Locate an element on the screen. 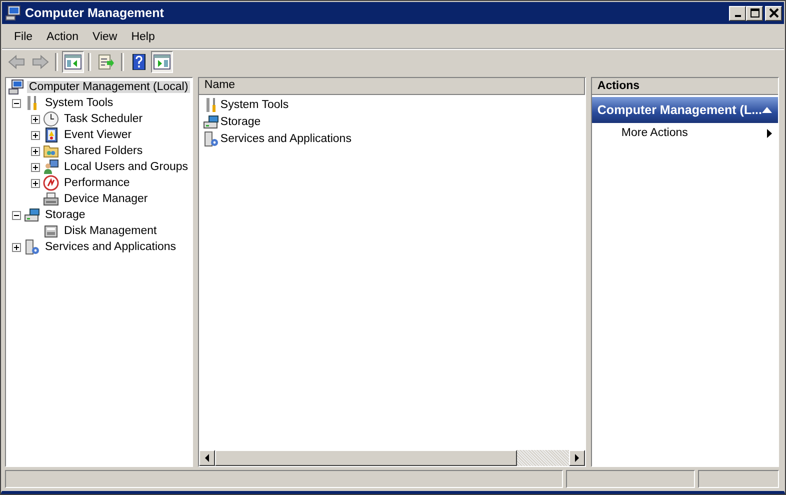 Image resolution: width=786 pixels, height=495 pixels. tree-item: Event Viewer is located at coordinates (98, 135).